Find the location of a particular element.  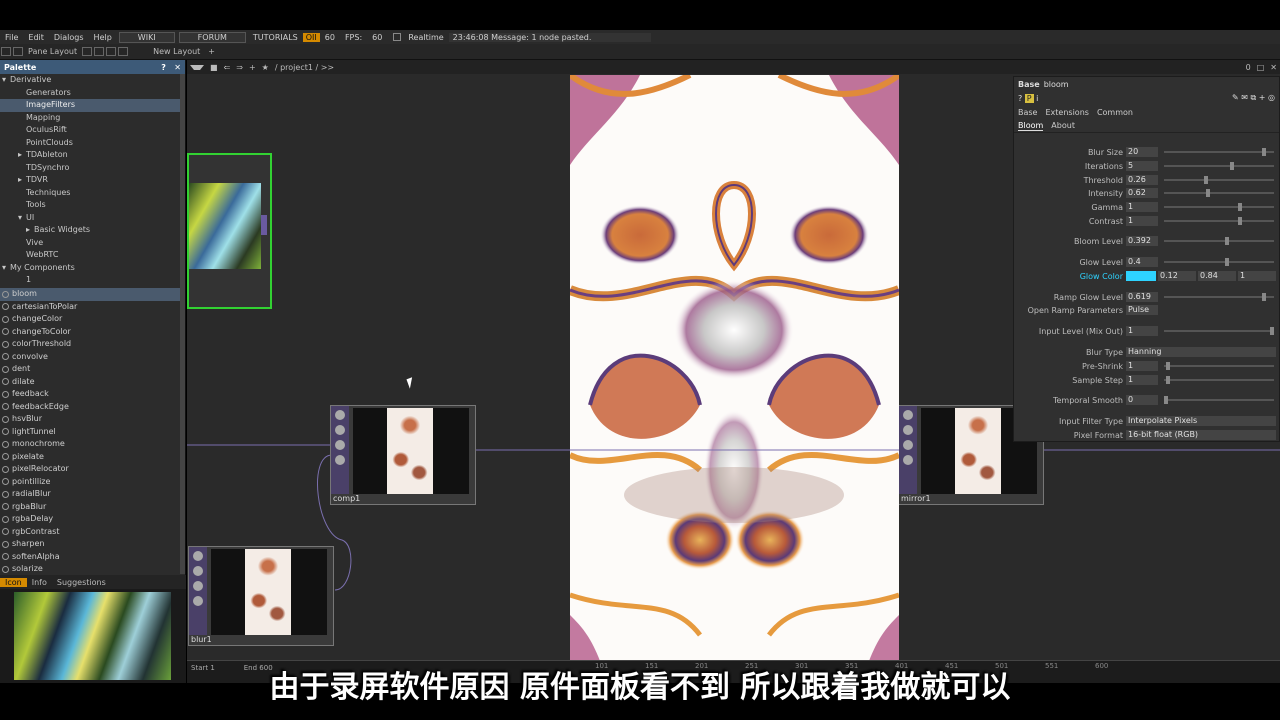

component-item-rgbaBlur: rgbaBlur is located at coordinates (90, 507).